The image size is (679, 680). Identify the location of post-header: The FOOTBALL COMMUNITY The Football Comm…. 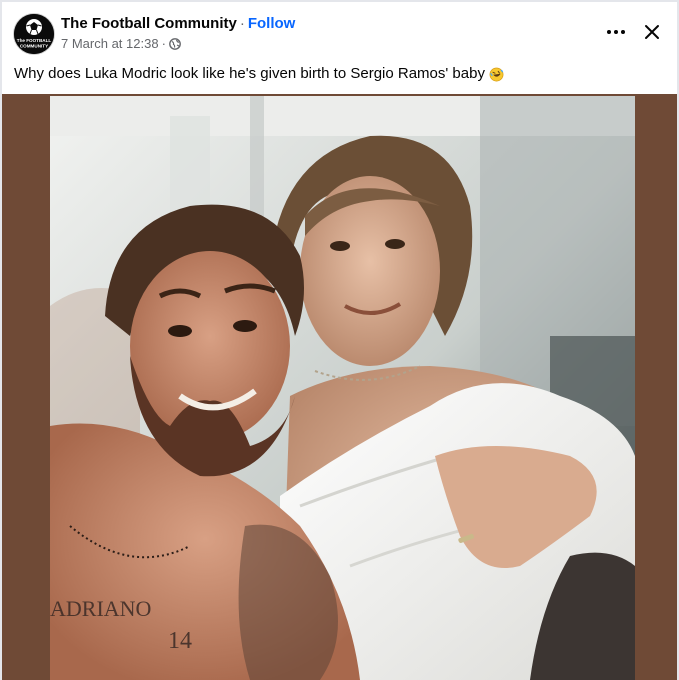
(339, 30).